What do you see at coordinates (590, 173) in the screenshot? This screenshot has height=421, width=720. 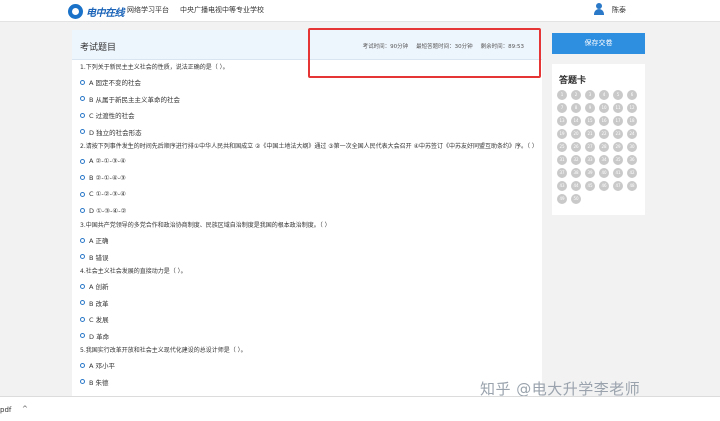 I see `answer-card-number: 39` at bounding box center [590, 173].